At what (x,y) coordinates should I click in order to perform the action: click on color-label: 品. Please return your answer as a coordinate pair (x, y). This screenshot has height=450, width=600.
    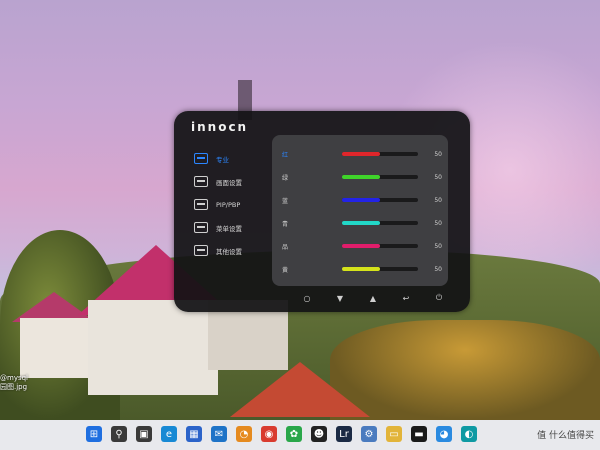
    Looking at the image, I should click on (285, 247).